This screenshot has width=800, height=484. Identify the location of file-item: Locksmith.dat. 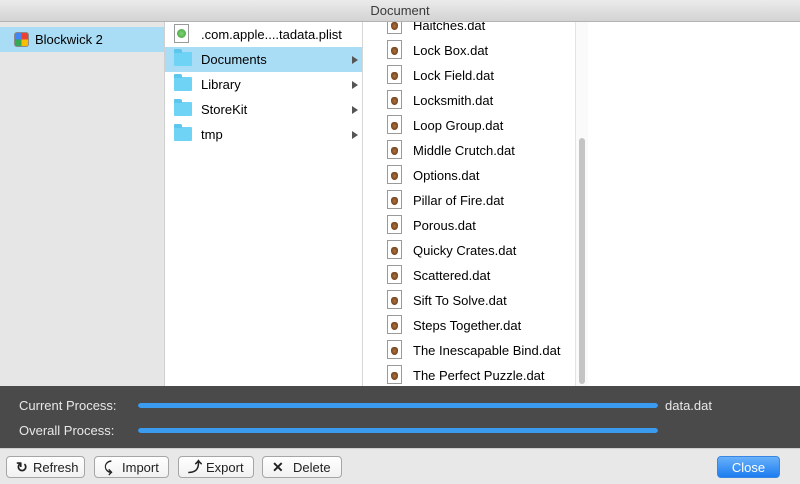
(475, 100).